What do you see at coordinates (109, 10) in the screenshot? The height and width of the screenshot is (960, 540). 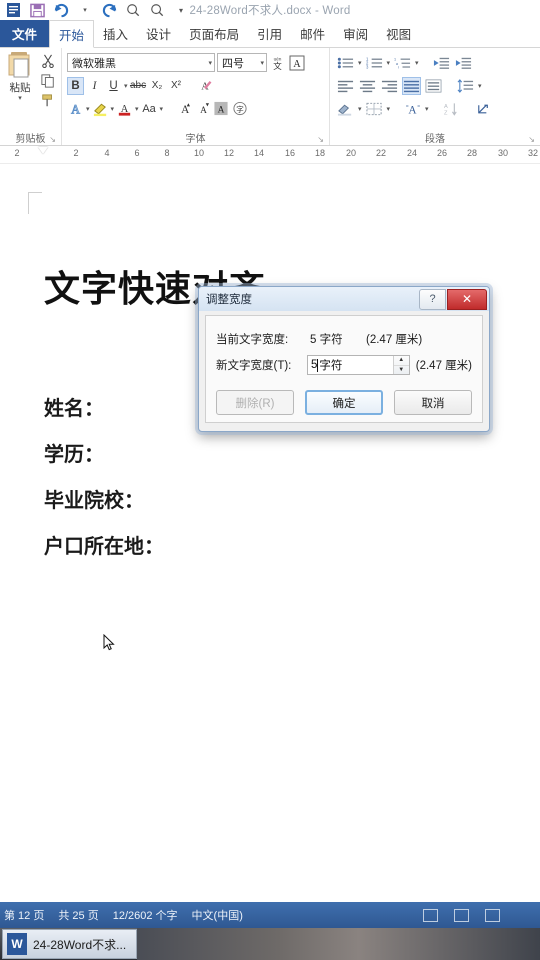 I see `redo-icon` at bounding box center [109, 10].